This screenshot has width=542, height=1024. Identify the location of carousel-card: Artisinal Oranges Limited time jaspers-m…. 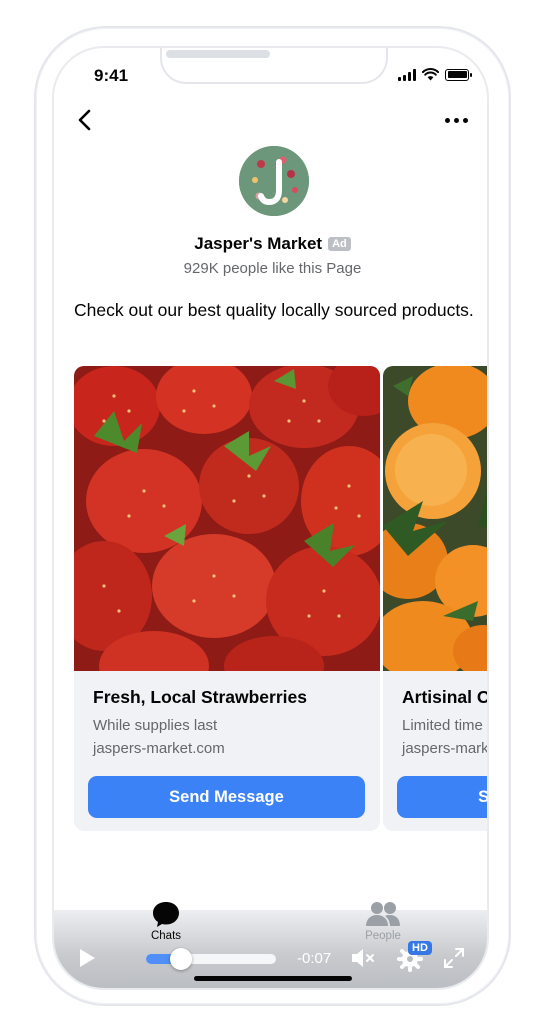
(436, 598).